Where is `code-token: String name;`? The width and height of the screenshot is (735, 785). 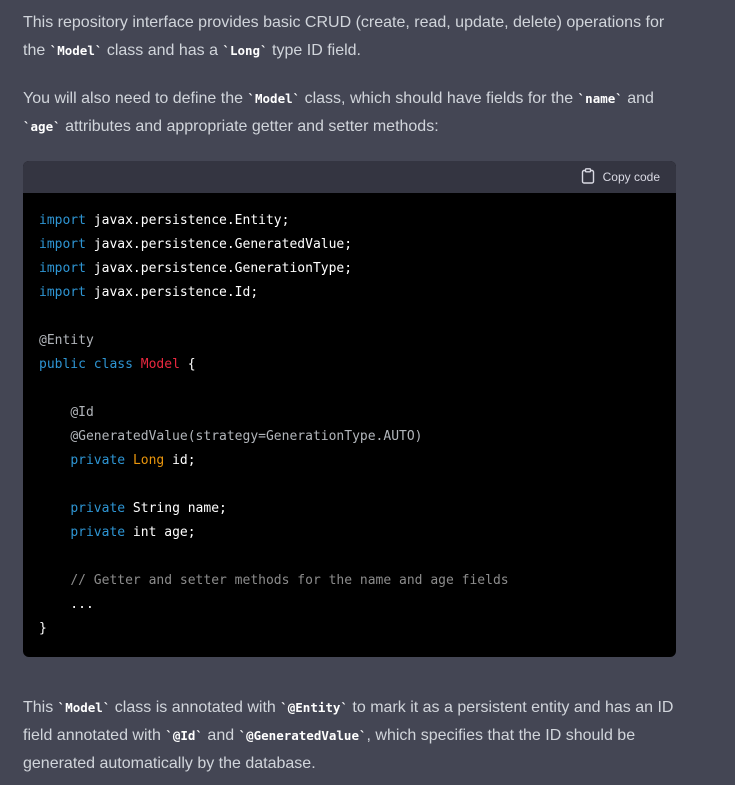
code-token: String name; is located at coordinates (176, 508).